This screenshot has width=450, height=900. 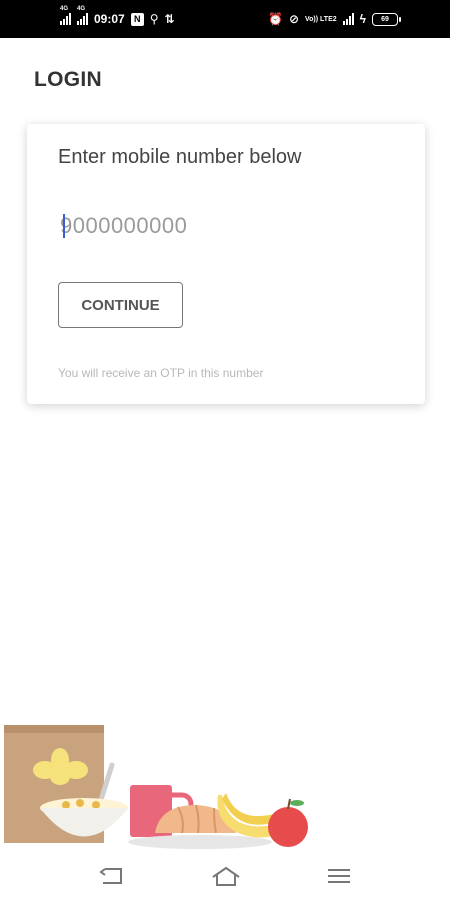 I want to click on battery-level: 69, so click(x=385, y=19).